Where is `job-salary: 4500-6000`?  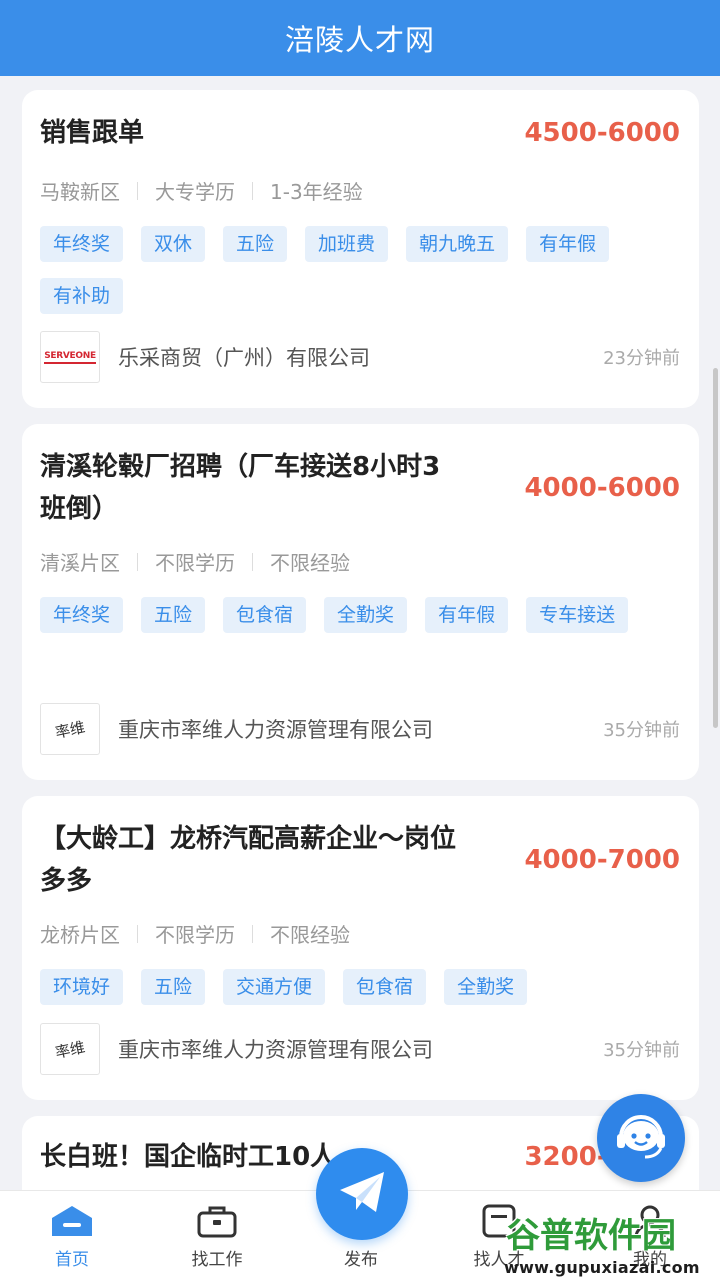
job-salary: 4500-6000 is located at coordinates (602, 133).